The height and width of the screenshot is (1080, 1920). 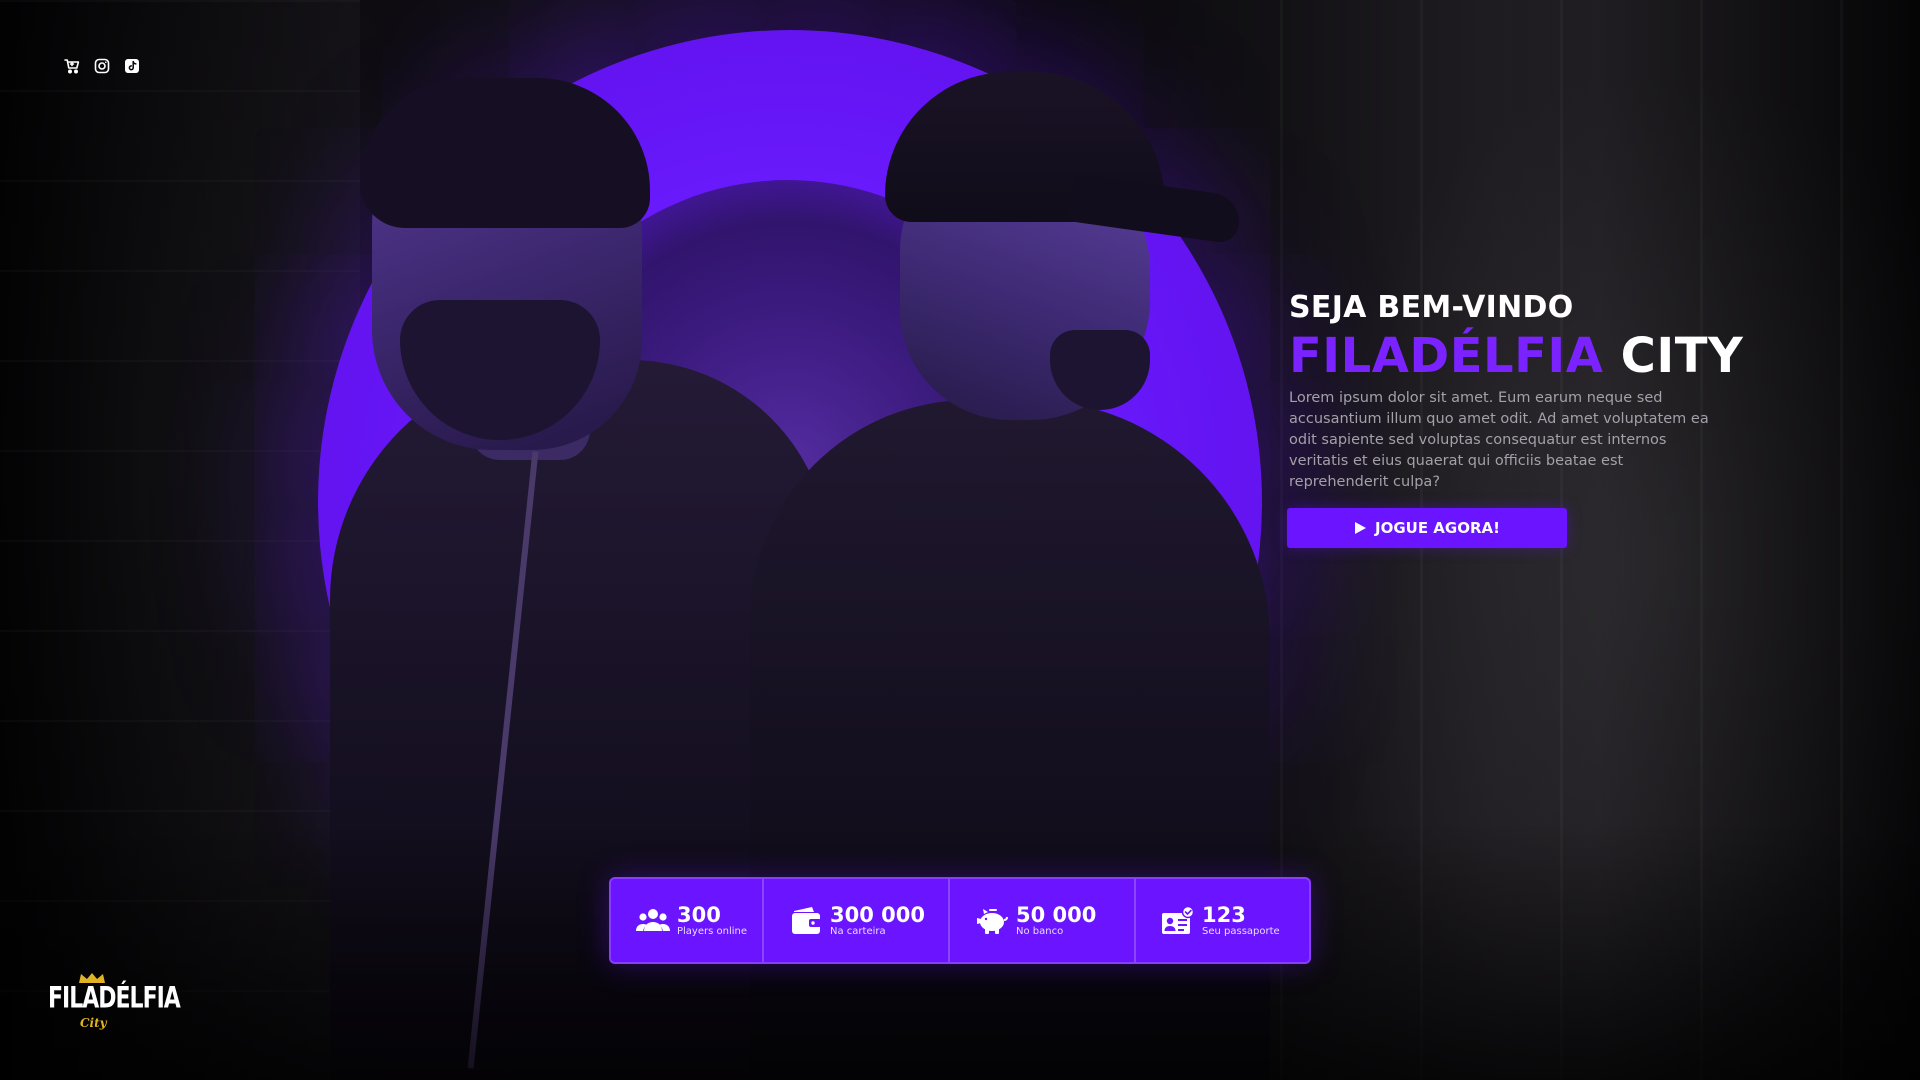 I want to click on hero-title-rest: CITY, so click(x=1673, y=356).